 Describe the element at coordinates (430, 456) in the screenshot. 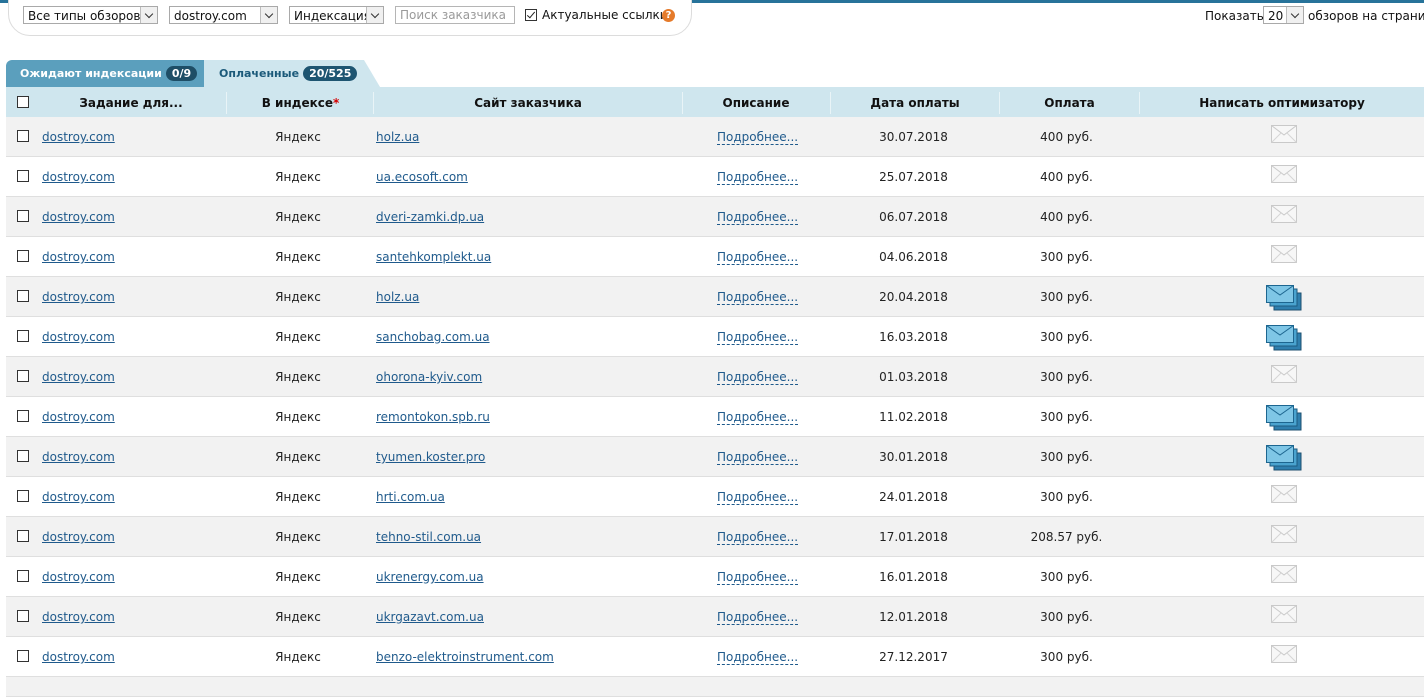

I see `customer-site-link: tyumen.koster.pro` at that location.